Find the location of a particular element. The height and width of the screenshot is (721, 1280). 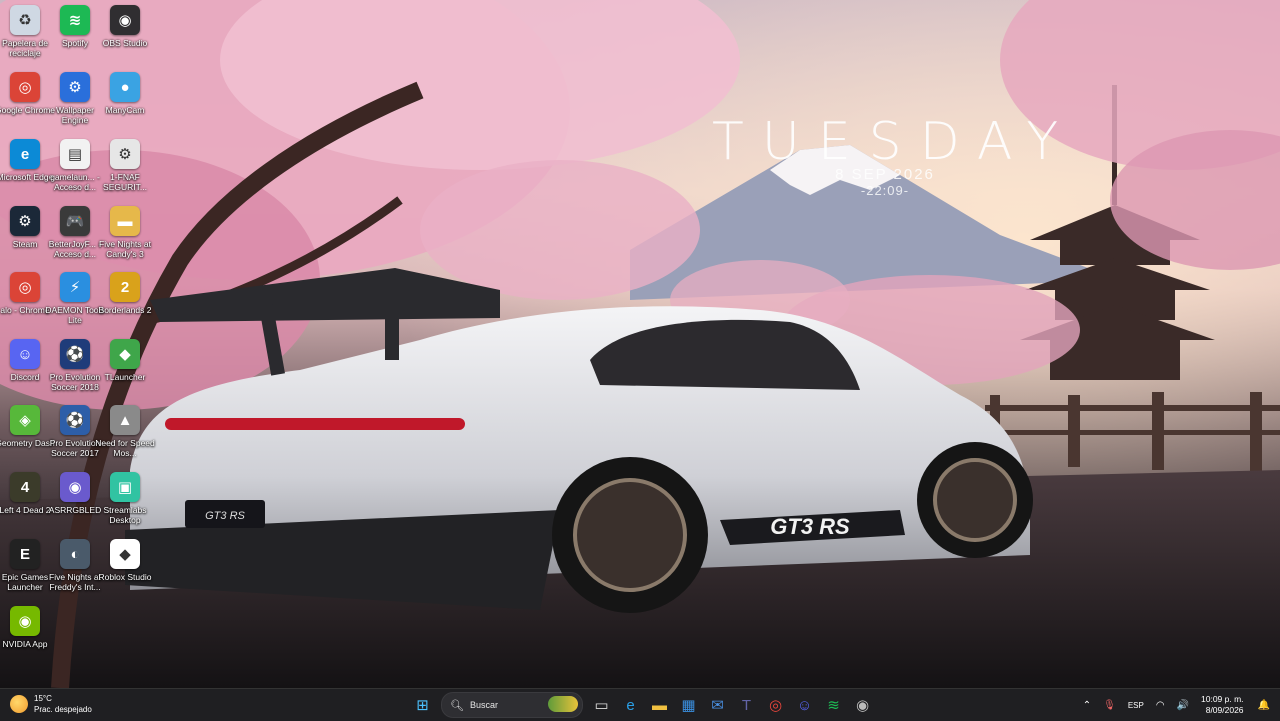

taskbar-time: 10:09 p. m. is located at coordinates (1222, 699).